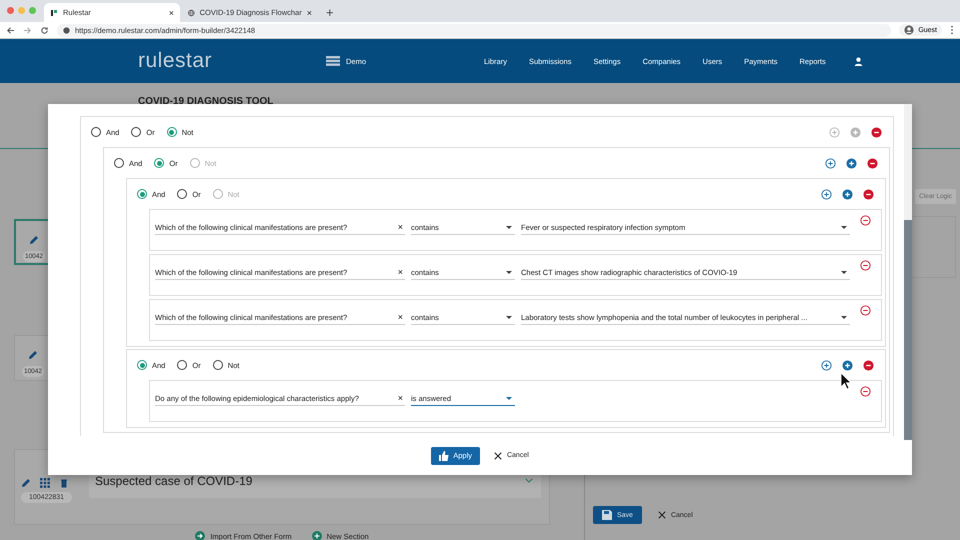 This screenshot has width=960, height=540. What do you see at coordinates (206, 101) in the screenshot?
I see `form-title: COVID-19 DIAGNOSIS TOOL` at bounding box center [206, 101].